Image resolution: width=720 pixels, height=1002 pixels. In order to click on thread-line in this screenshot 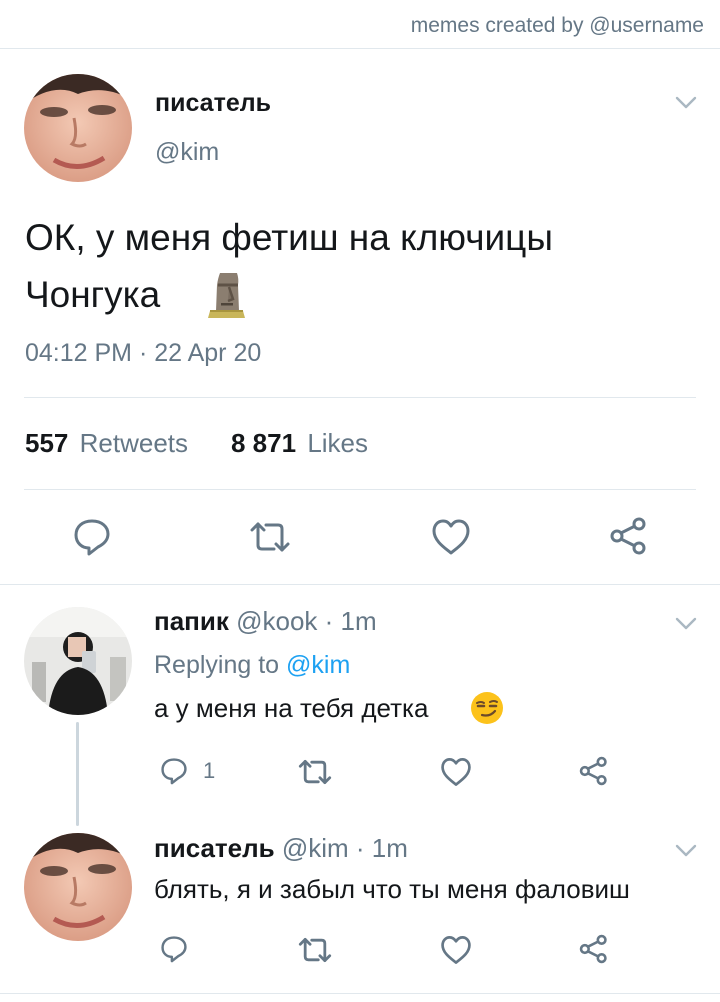, I will do `click(77, 774)`.